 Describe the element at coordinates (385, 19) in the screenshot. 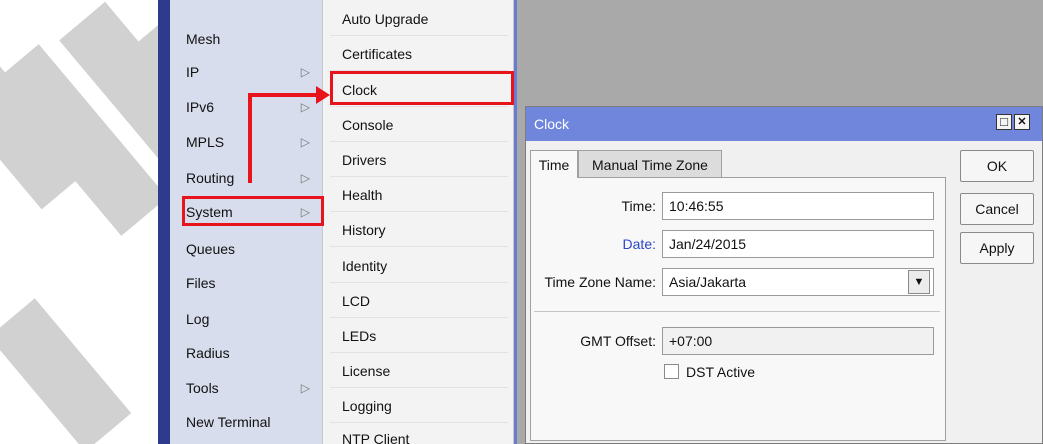

I see `submenu-item-label: Auto Upgrade` at that location.